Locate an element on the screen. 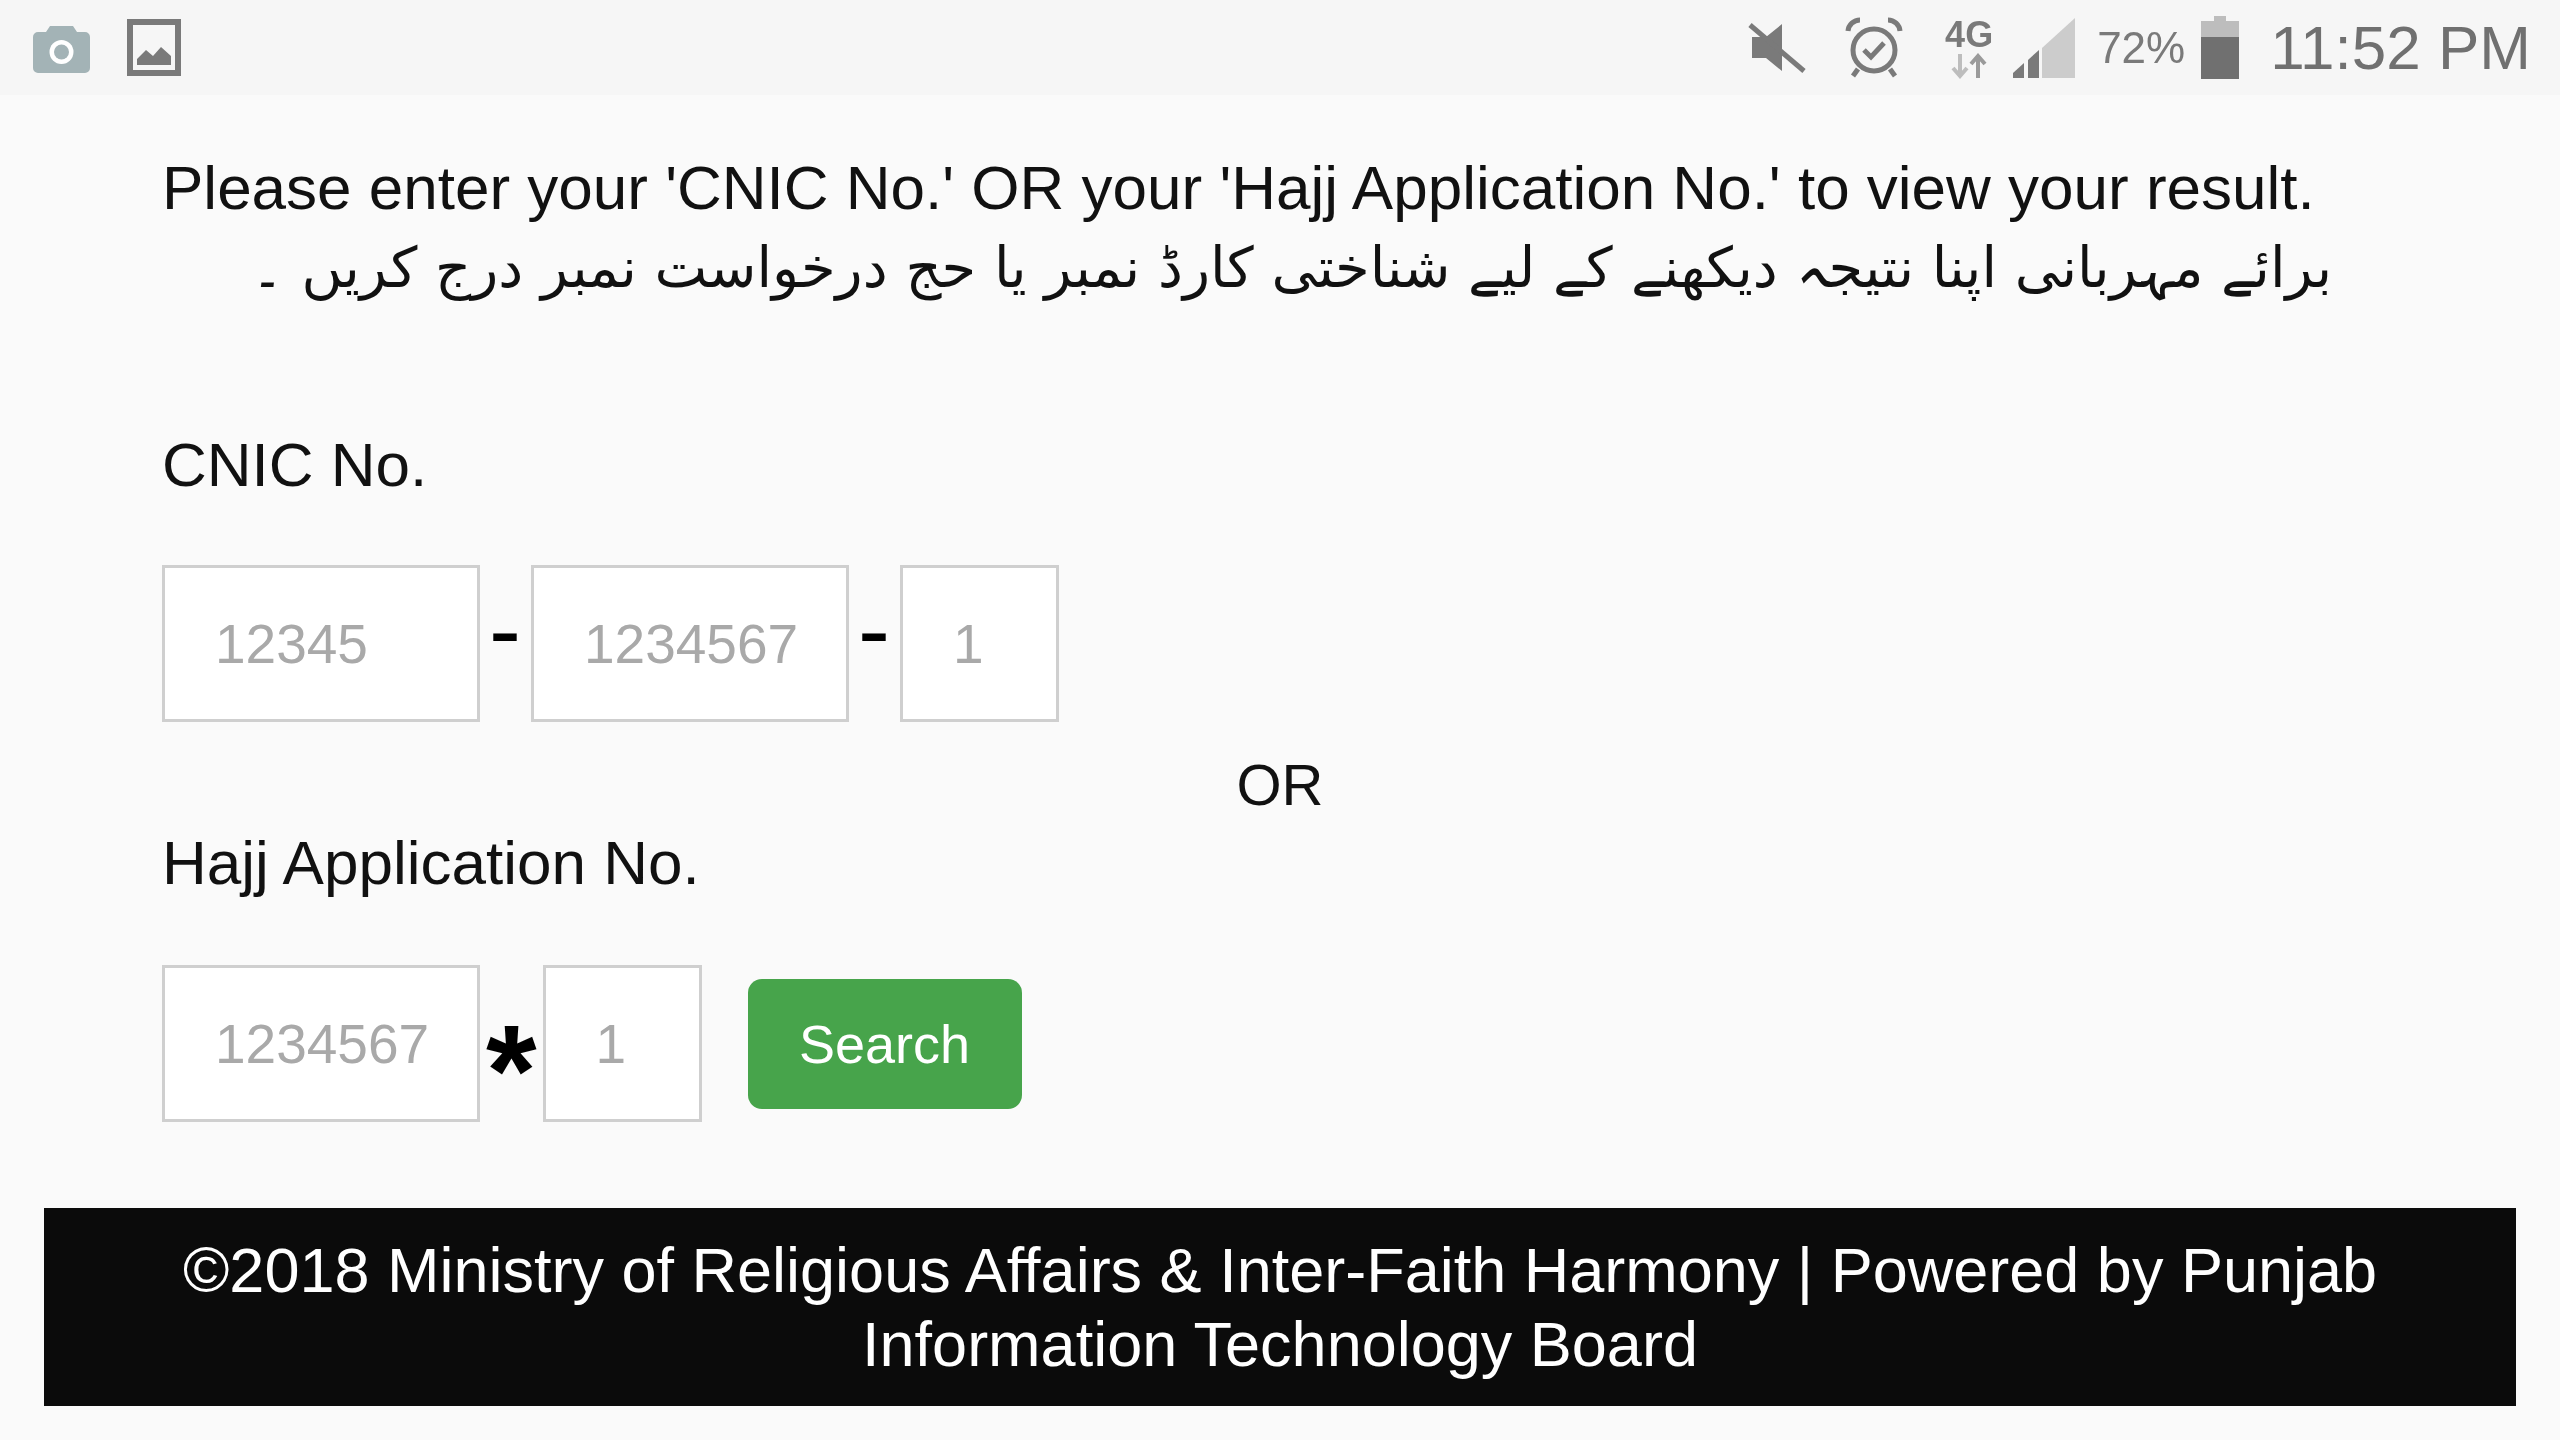  clock-time: 11:52 PM is located at coordinates (2400, 47).